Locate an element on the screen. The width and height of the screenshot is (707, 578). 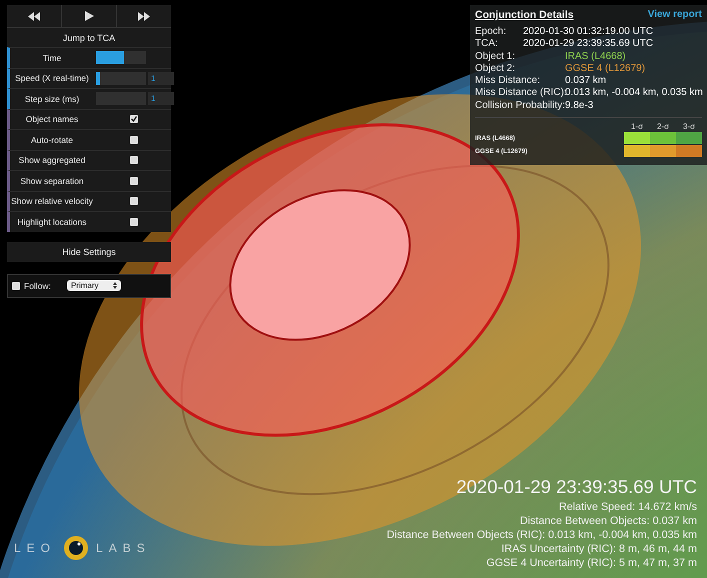
play-button is located at coordinates (89, 16).